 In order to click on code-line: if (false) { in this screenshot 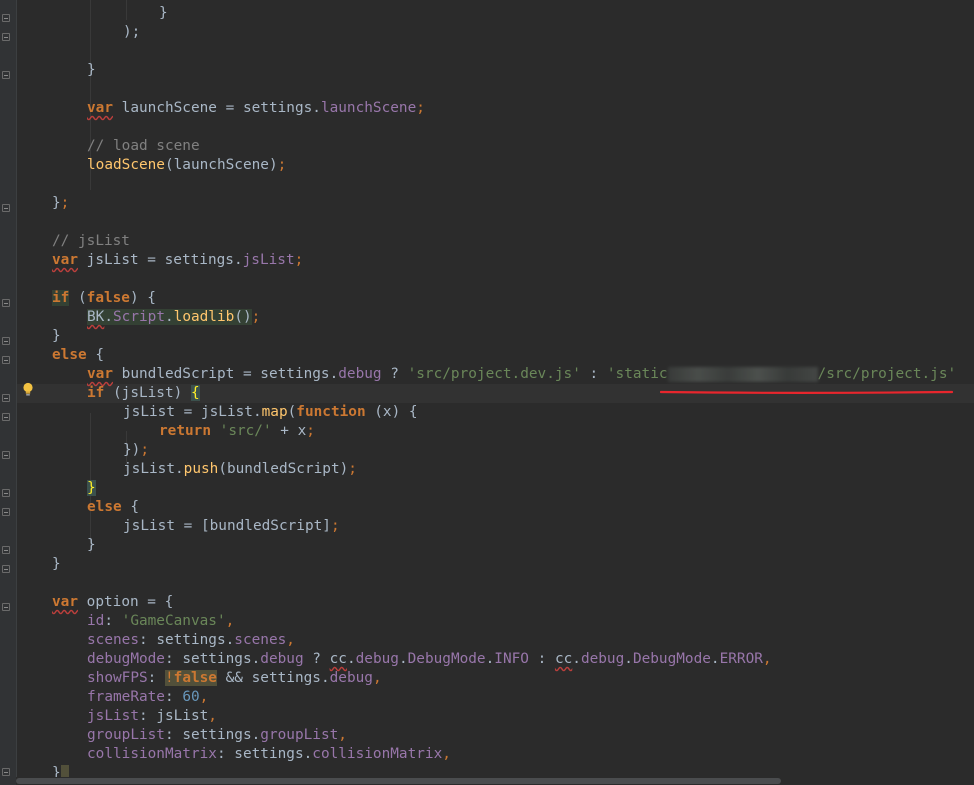, I will do `click(104, 298)`.